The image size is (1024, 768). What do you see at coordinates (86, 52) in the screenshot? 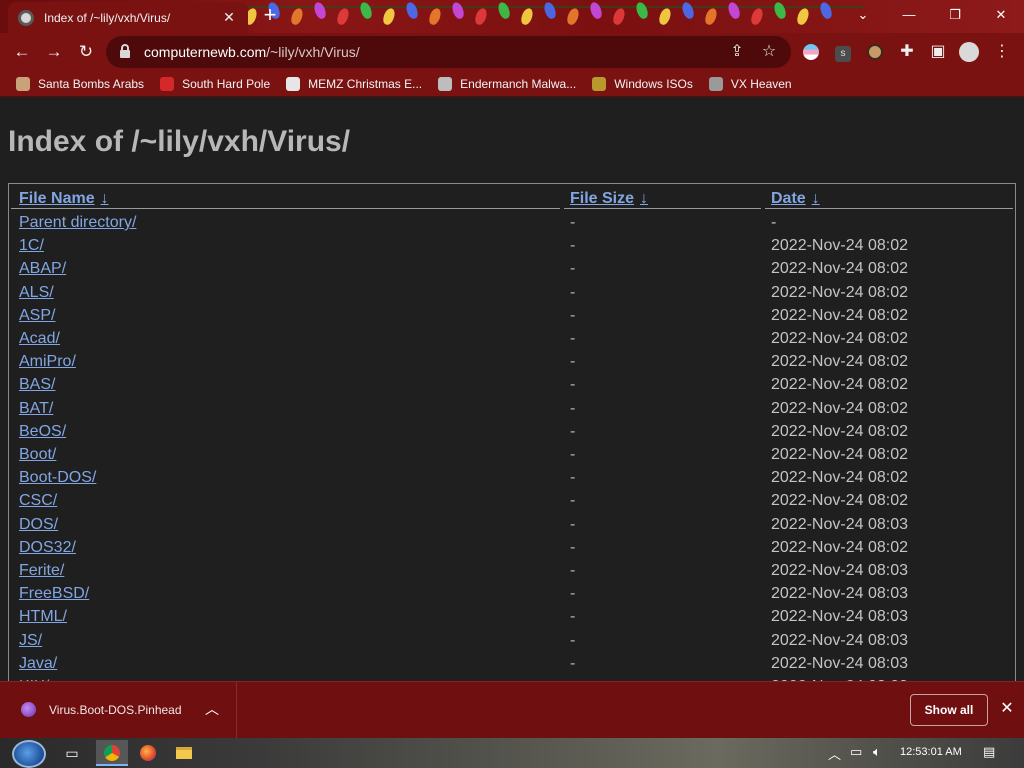
I see `reload-button: ↻` at bounding box center [86, 52].